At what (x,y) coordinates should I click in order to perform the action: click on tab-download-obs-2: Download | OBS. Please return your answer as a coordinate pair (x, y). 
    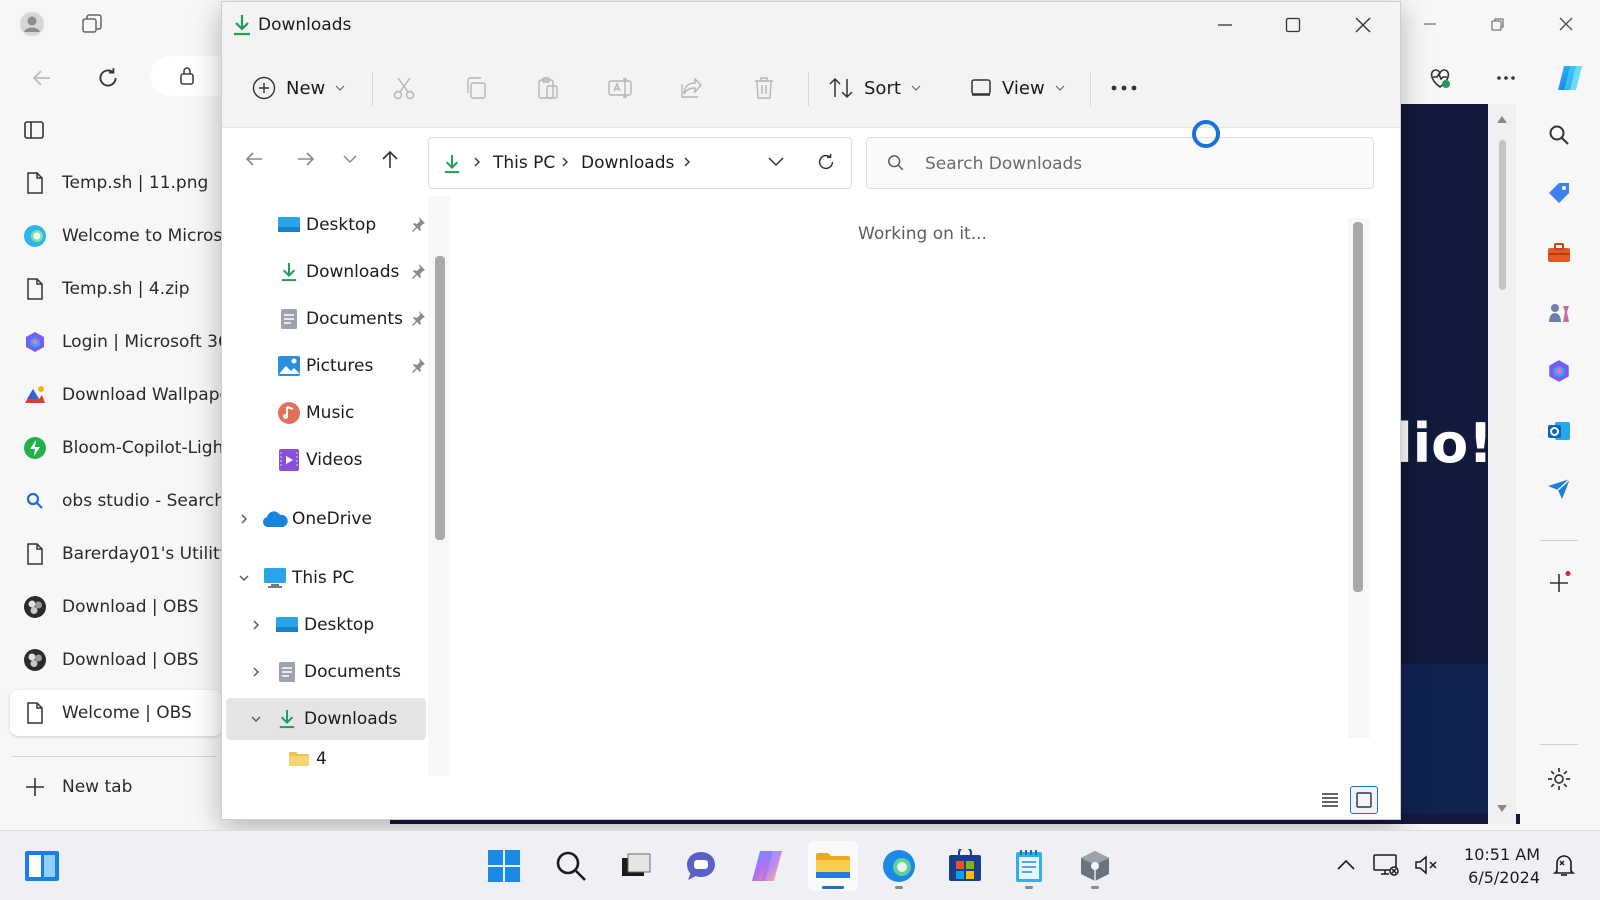
    Looking at the image, I should click on (116, 660).